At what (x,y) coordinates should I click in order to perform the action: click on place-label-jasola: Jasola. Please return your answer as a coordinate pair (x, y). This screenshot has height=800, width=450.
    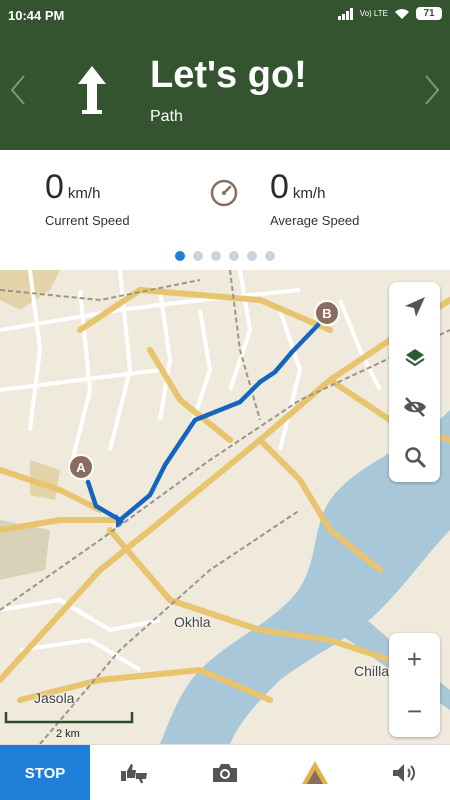
    Looking at the image, I should click on (54, 698).